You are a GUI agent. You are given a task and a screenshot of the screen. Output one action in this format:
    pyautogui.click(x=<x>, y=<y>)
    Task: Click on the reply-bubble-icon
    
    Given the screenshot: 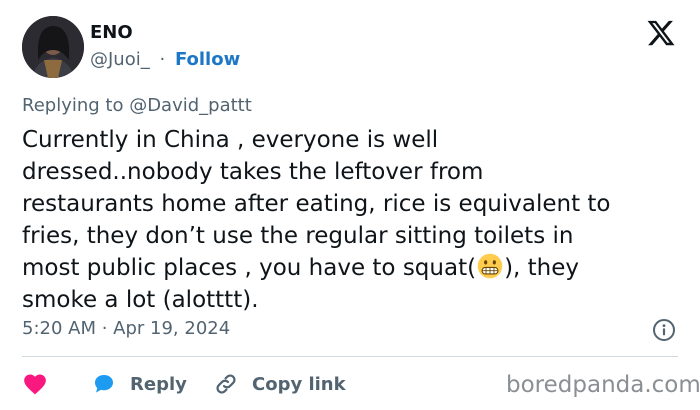 What is the action you would take?
    pyautogui.click(x=104, y=384)
    